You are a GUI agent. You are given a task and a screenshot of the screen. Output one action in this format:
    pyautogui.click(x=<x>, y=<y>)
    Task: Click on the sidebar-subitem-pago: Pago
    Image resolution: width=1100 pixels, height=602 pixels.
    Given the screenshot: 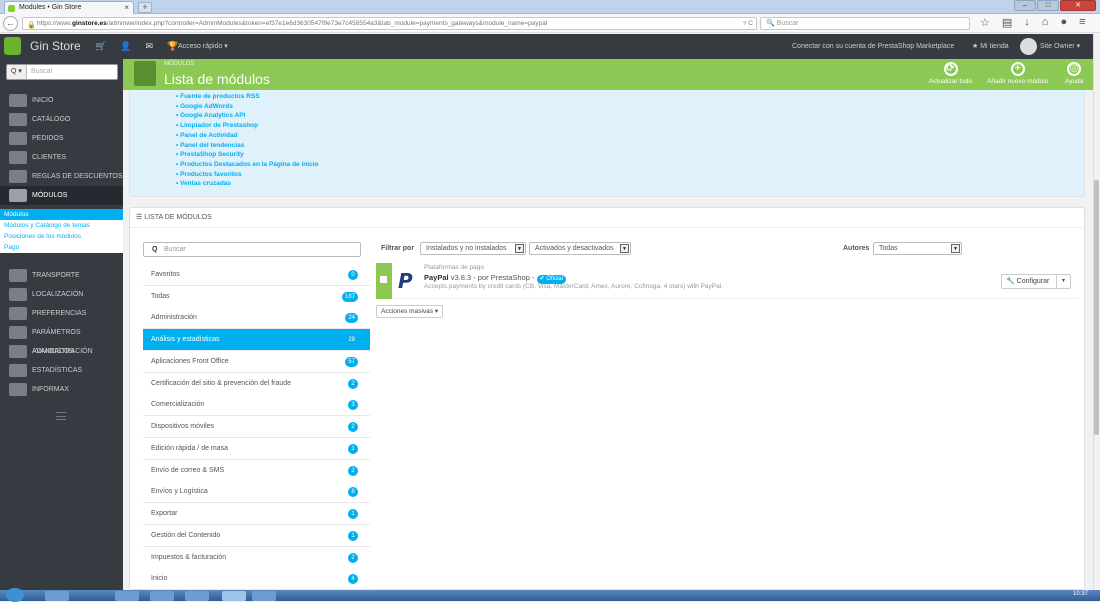 What is the action you would take?
    pyautogui.click(x=61, y=247)
    